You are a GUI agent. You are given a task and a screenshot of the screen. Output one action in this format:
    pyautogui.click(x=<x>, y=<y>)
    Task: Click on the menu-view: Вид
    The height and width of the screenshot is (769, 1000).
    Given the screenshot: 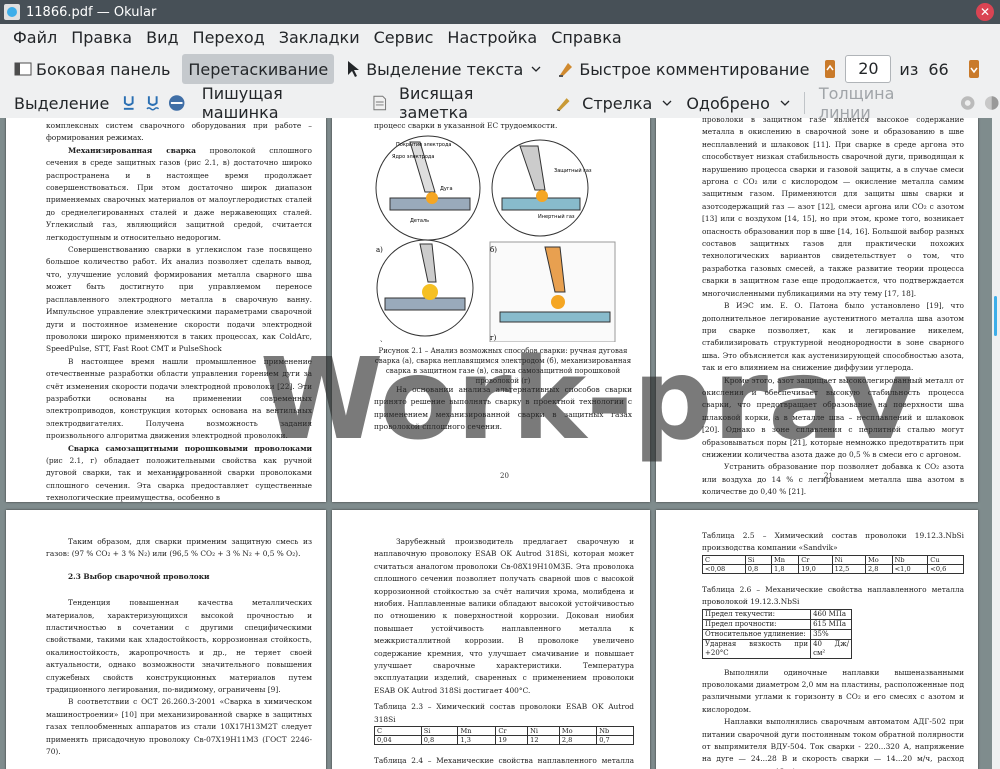 What is the action you would take?
    pyautogui.click(x=162, y=37)
    